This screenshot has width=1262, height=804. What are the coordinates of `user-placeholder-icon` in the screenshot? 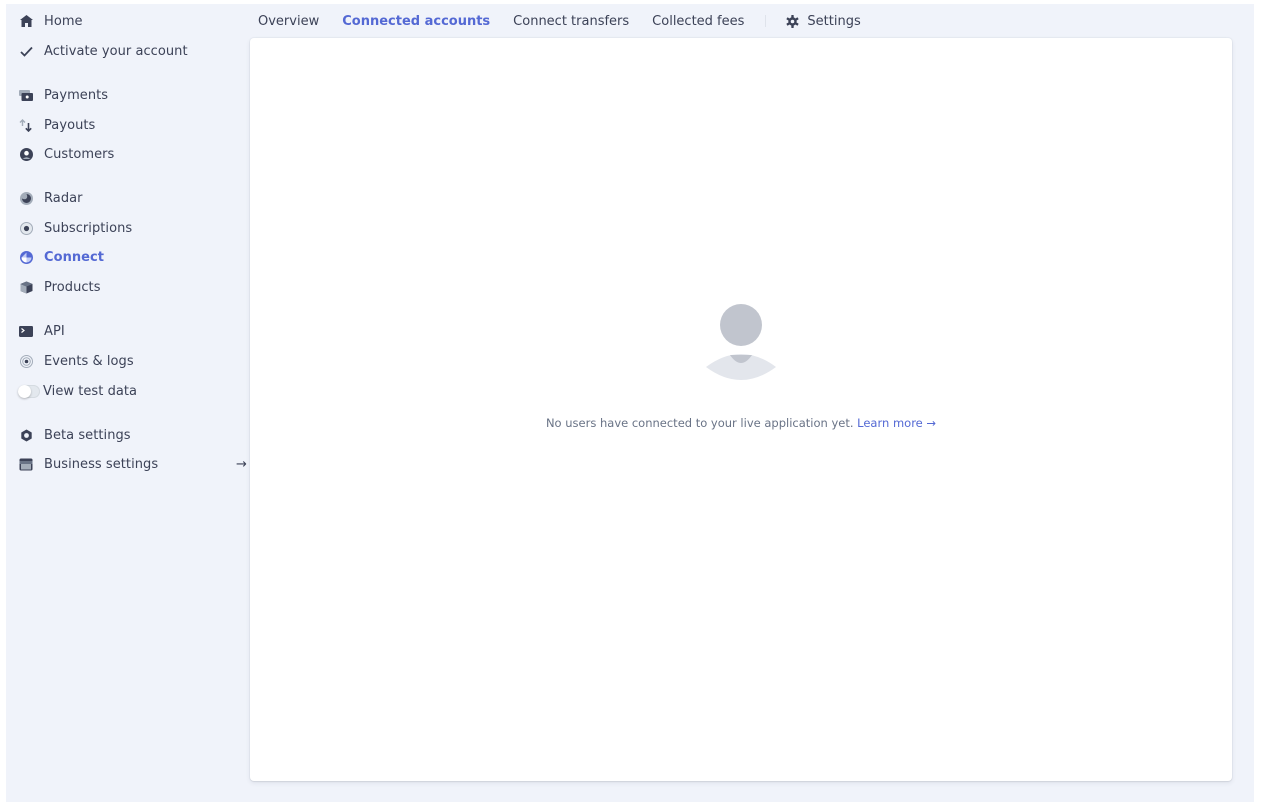 It's located at (741, 344).